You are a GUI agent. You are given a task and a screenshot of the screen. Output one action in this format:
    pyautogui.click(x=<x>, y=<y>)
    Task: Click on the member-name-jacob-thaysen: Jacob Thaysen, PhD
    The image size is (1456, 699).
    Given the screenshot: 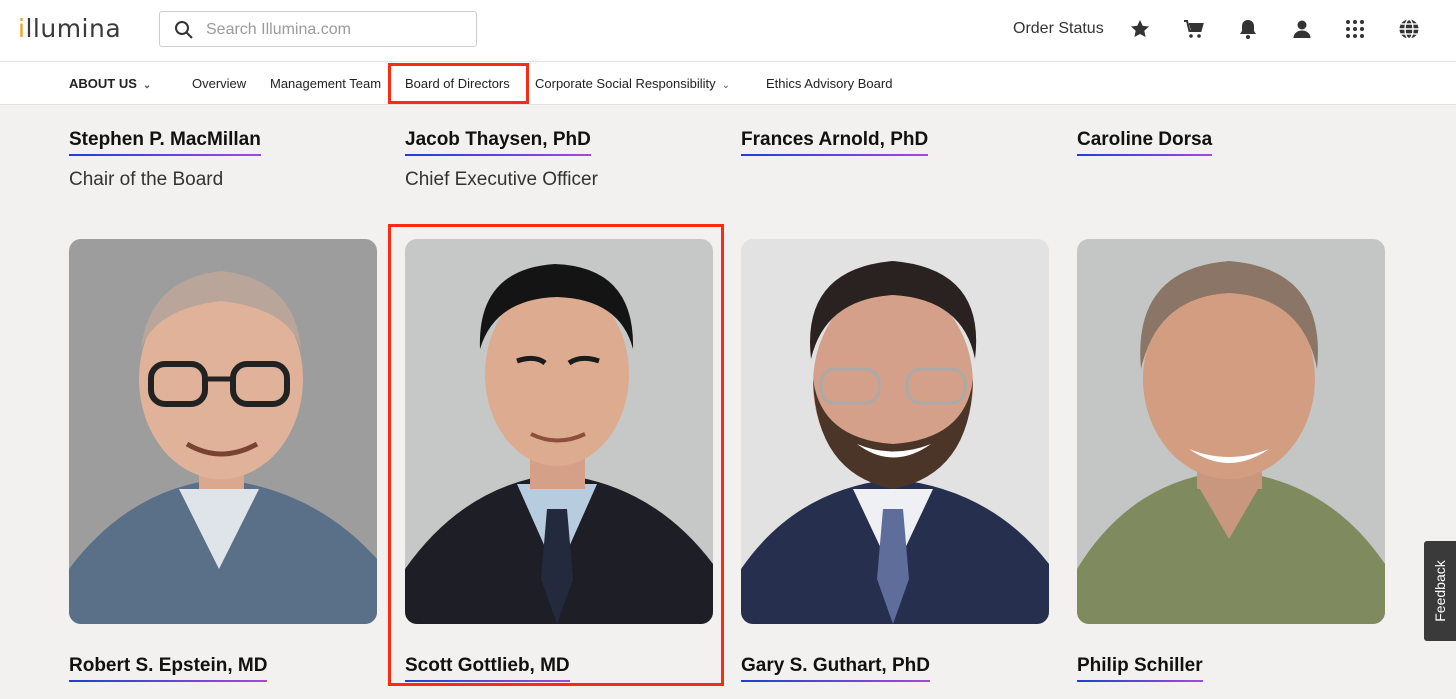 What is the action you would take?
    pyautogui.click(x=498, y=142)
    